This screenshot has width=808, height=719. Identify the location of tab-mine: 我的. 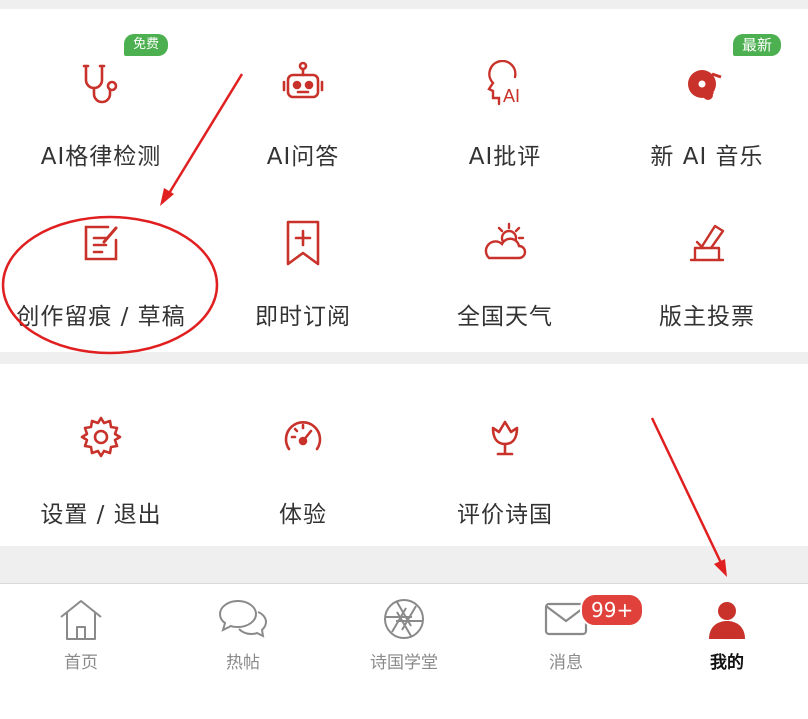
(727, 651).